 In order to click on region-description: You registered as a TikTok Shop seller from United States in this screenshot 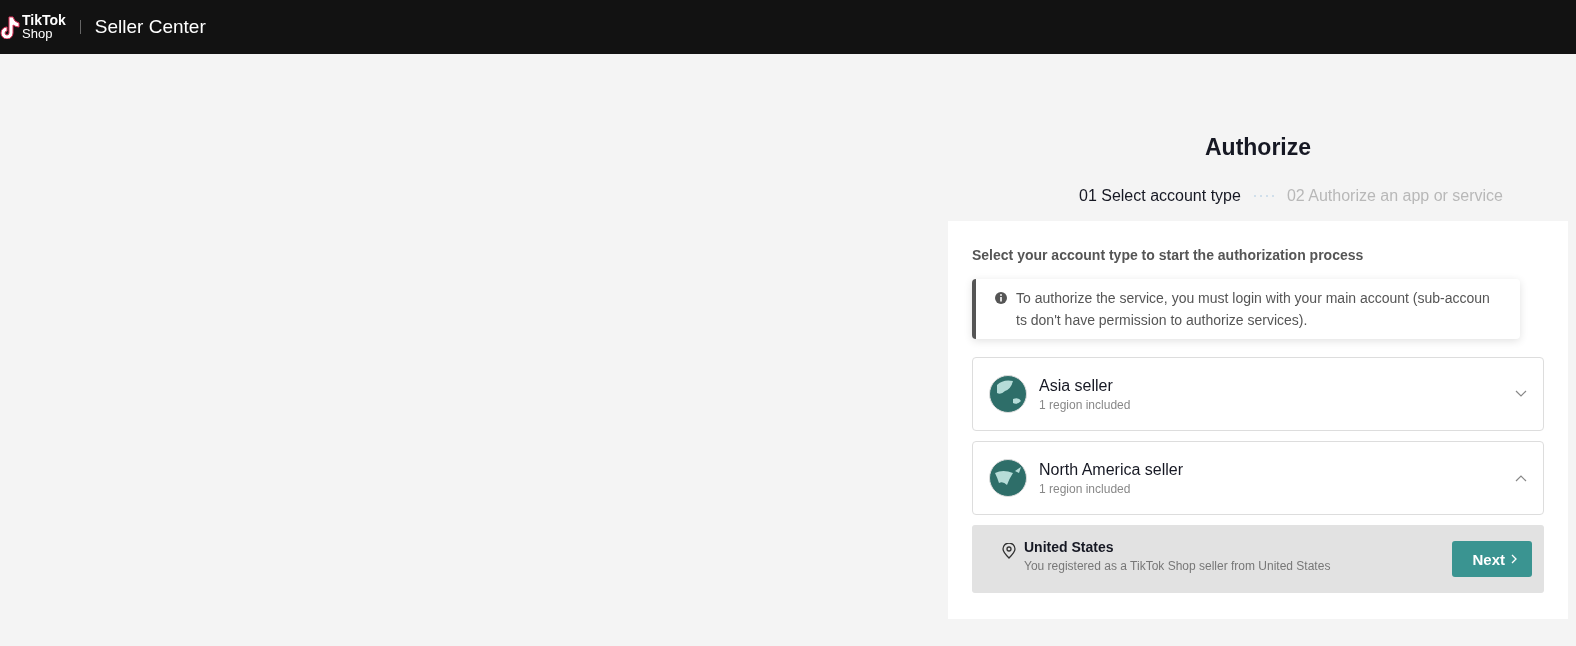, I will do `click(1178, 566)`.